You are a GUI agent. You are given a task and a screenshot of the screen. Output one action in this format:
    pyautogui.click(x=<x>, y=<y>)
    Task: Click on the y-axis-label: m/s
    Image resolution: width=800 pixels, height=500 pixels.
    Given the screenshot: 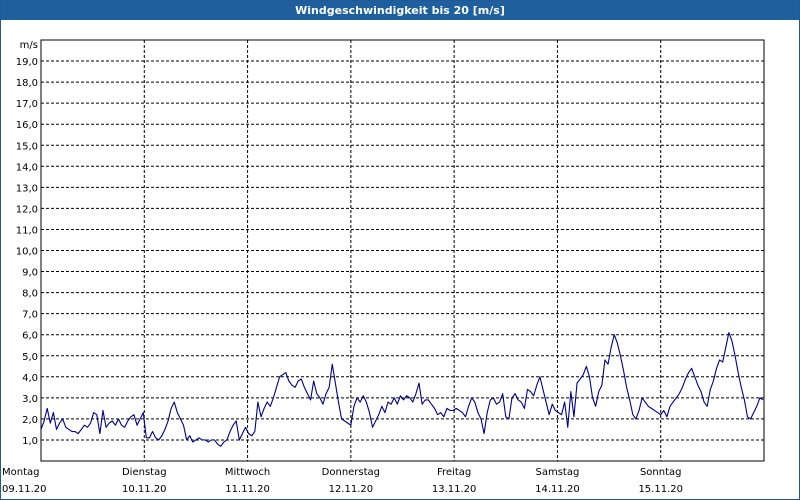 What is the action you would take?
    pyautogui.click(x=29, y=45)
    